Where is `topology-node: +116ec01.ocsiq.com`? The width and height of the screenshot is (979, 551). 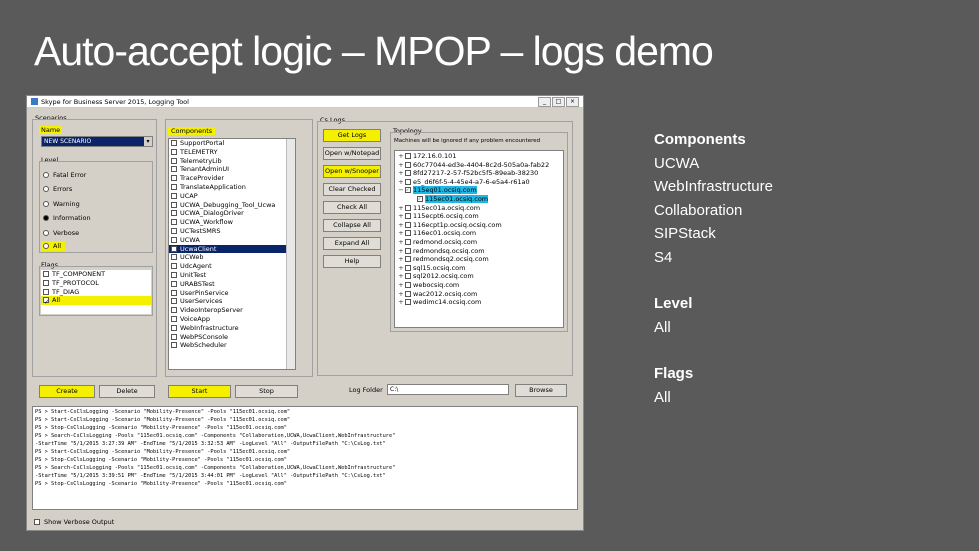 topology-node: +116ec01.ocsiq.com is located at coordinates (479, 233).